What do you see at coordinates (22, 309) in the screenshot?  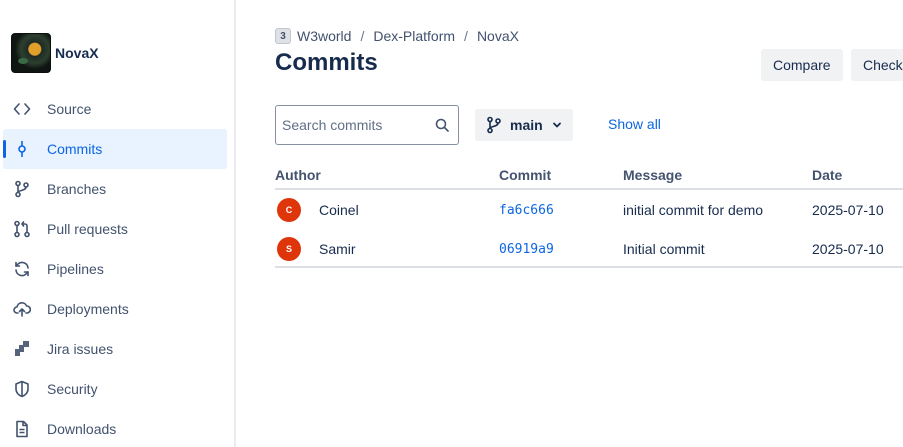 I see `cloud-upload-icon` at bounding box center [22, 309].